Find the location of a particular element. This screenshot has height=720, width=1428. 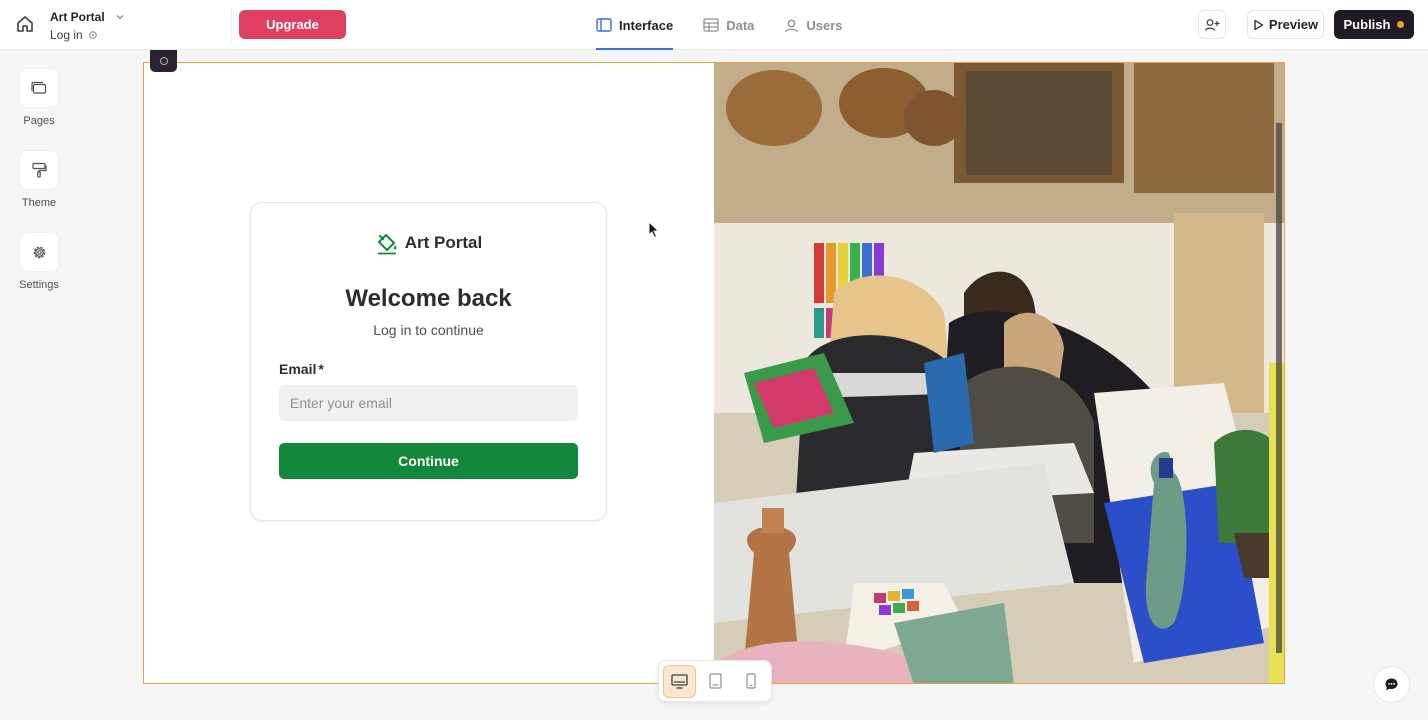

mobile-icon is located at coordinates (751, 681).